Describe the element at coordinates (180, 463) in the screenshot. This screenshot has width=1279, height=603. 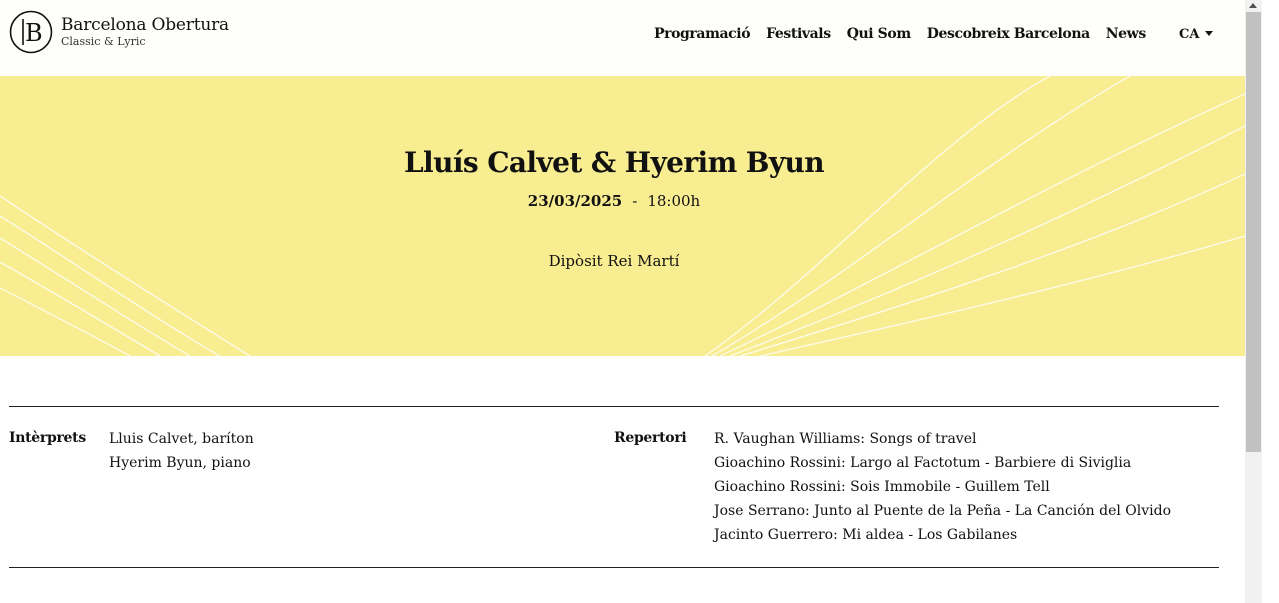
I see `performer-item: Hyerim Byun, piano` at that location.